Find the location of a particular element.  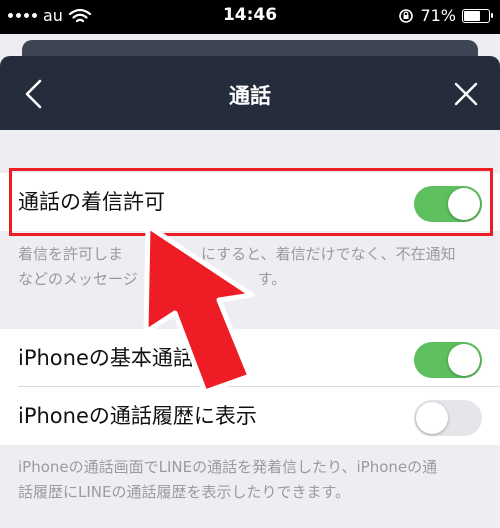

settings-row-iphone-call-history: iPhoneの通話履歴に表示 is located at coordinates (250, 416).